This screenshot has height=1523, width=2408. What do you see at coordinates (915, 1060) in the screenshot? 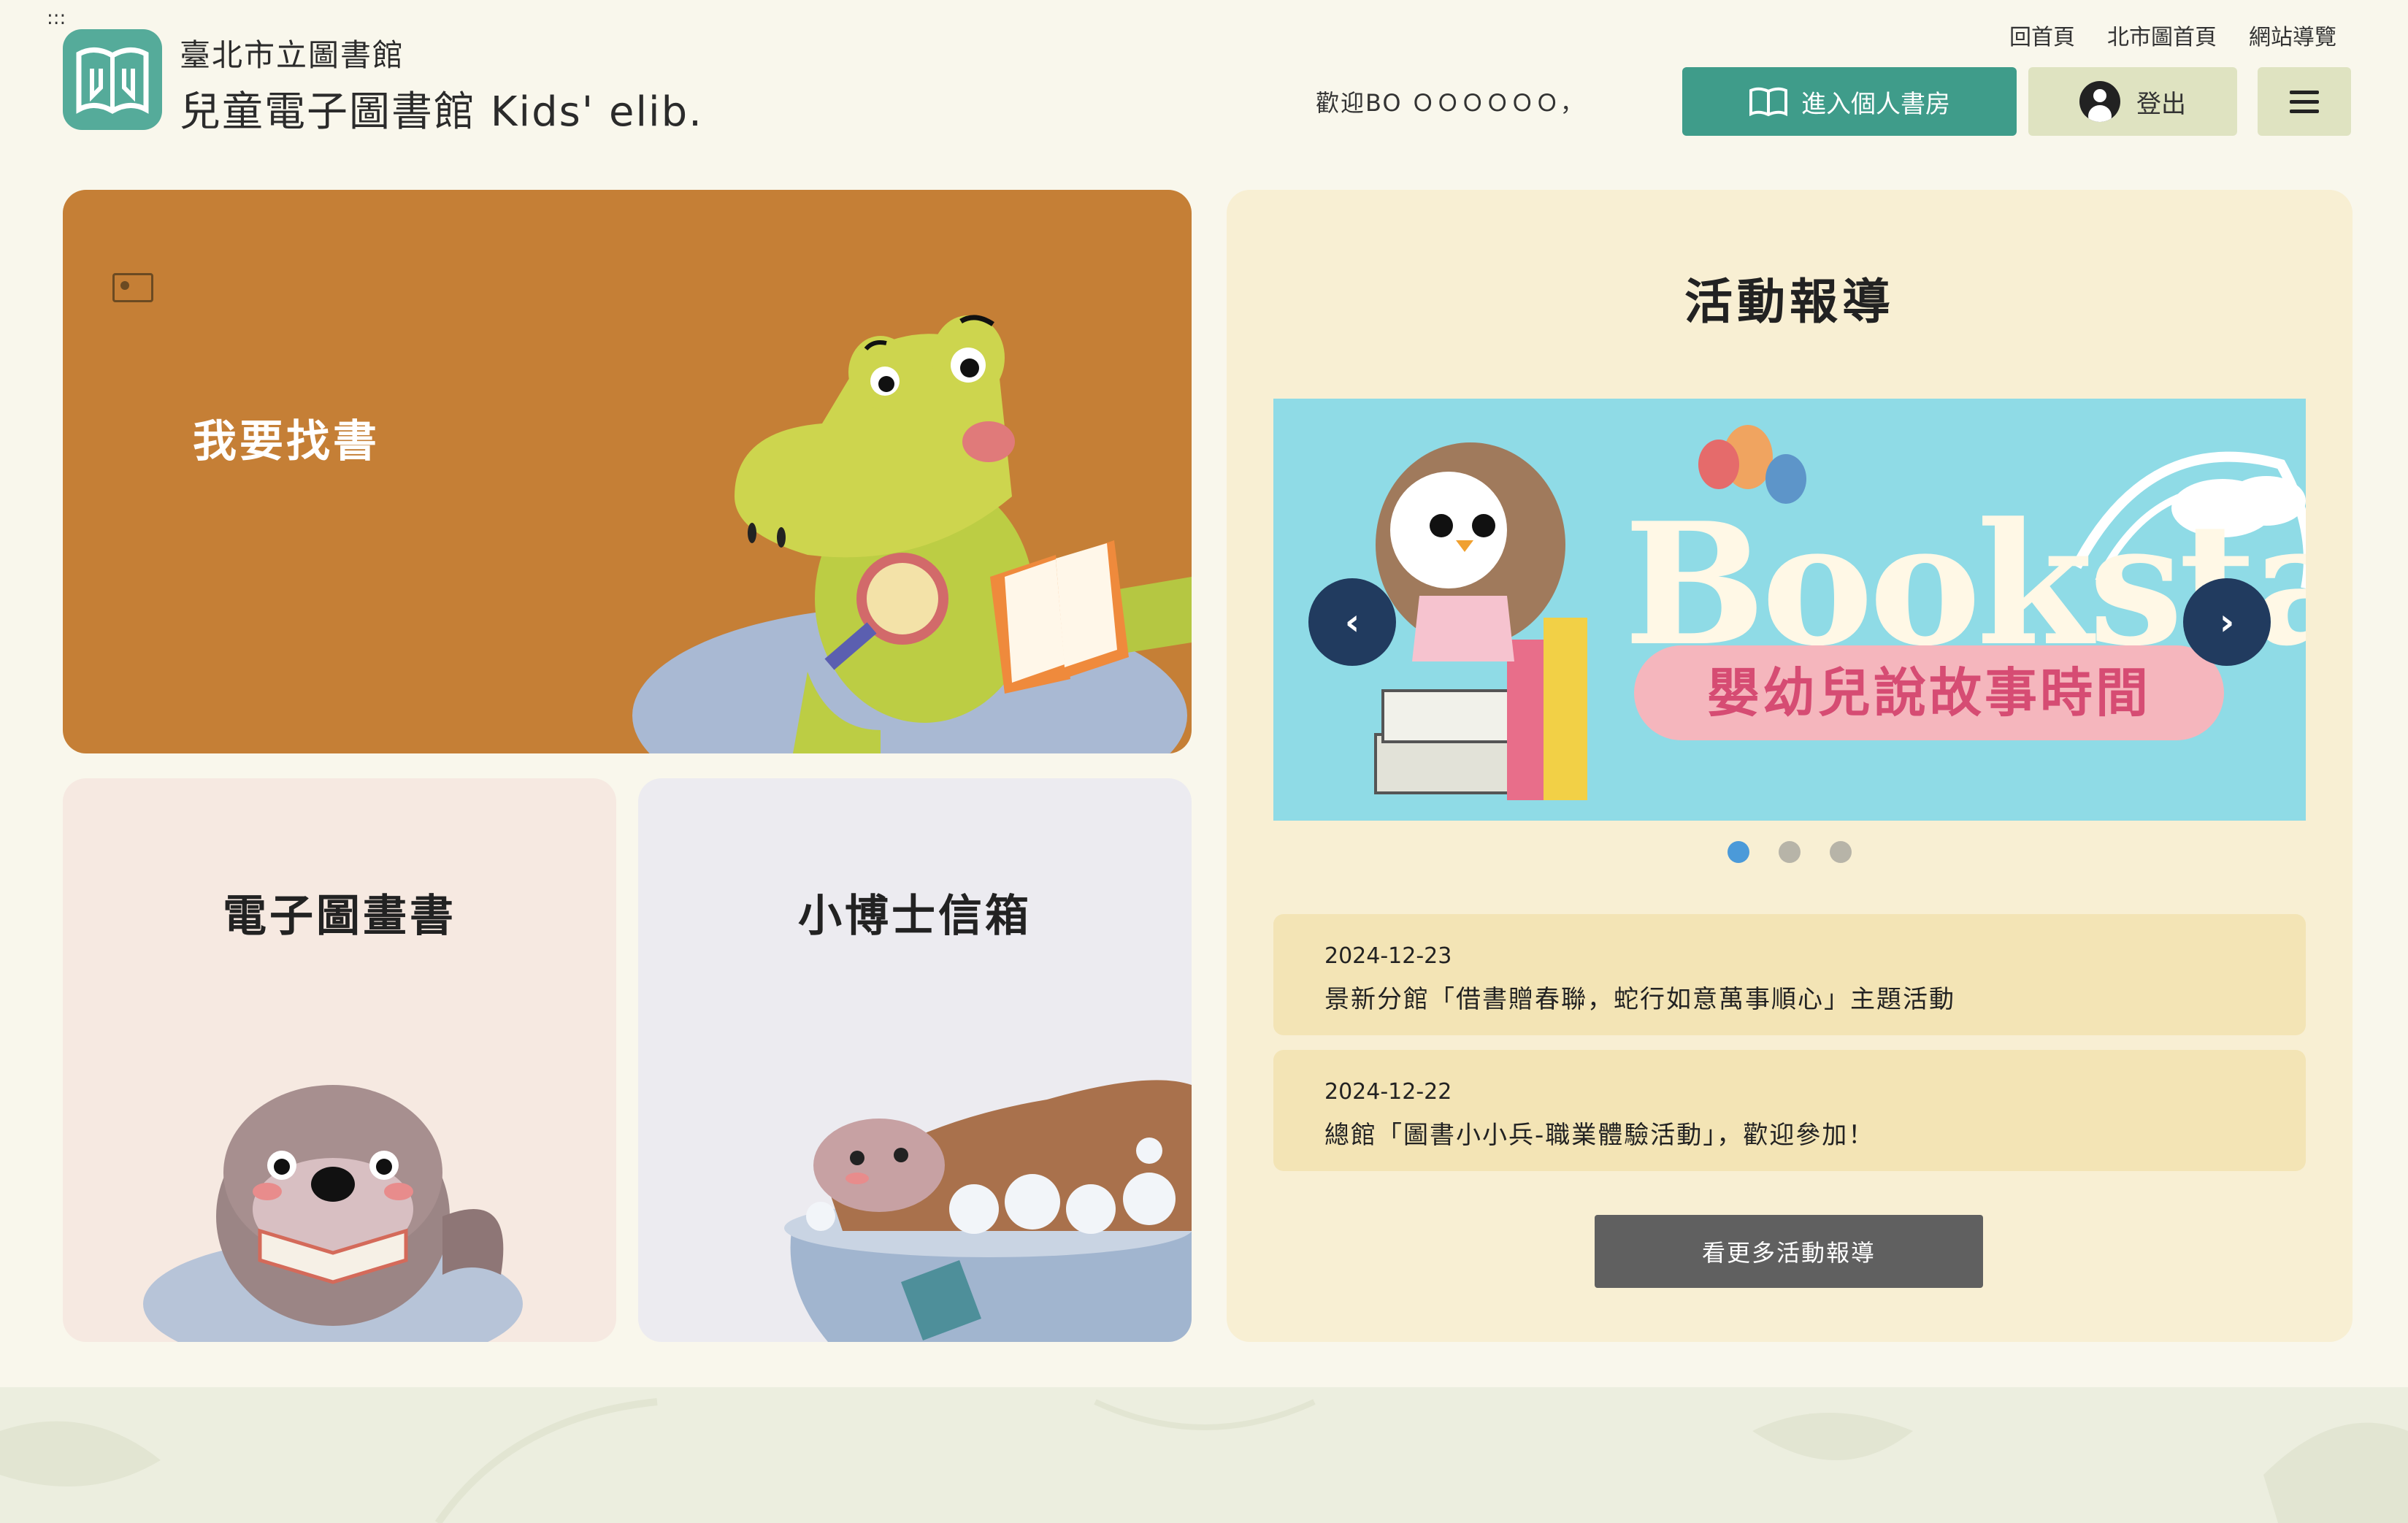
I see `mailbox-card: 小博士信箱` at bounding box center [915, 1060].